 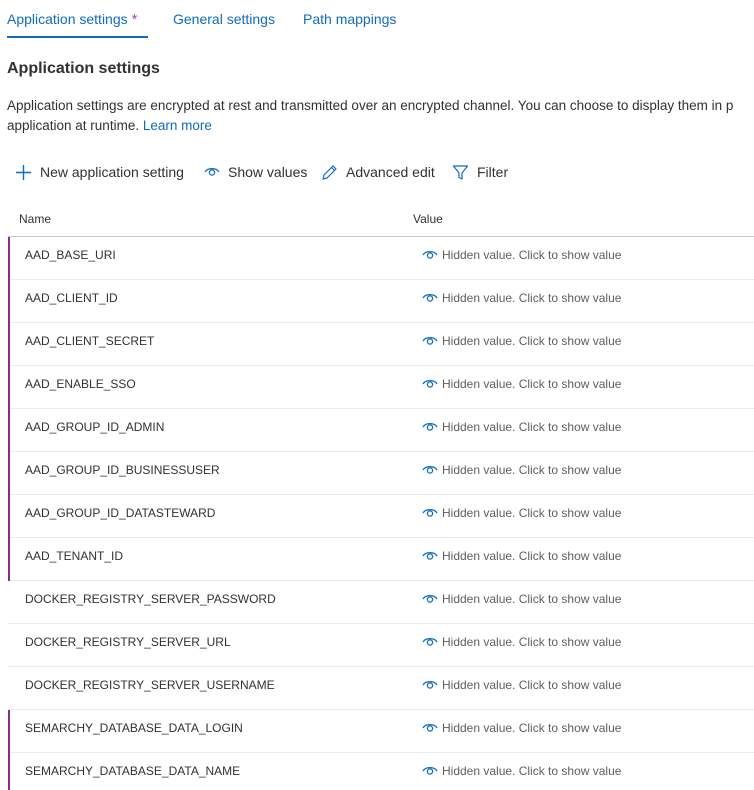 I want to click on show-values-button: Show values, so click(x=255, y=172).